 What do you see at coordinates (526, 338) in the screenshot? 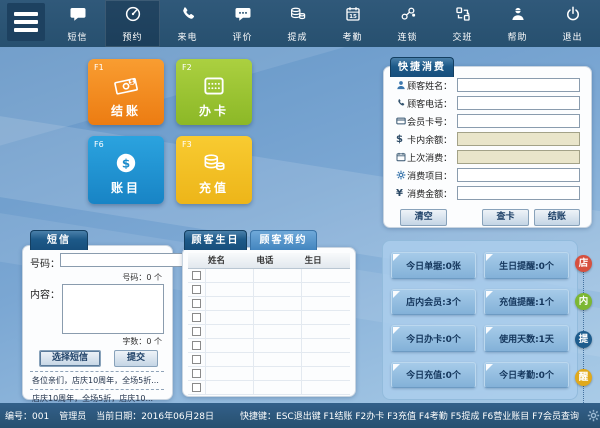
I see `stat-days-used: 使用天数:1天` at bounding box center [526, 338].